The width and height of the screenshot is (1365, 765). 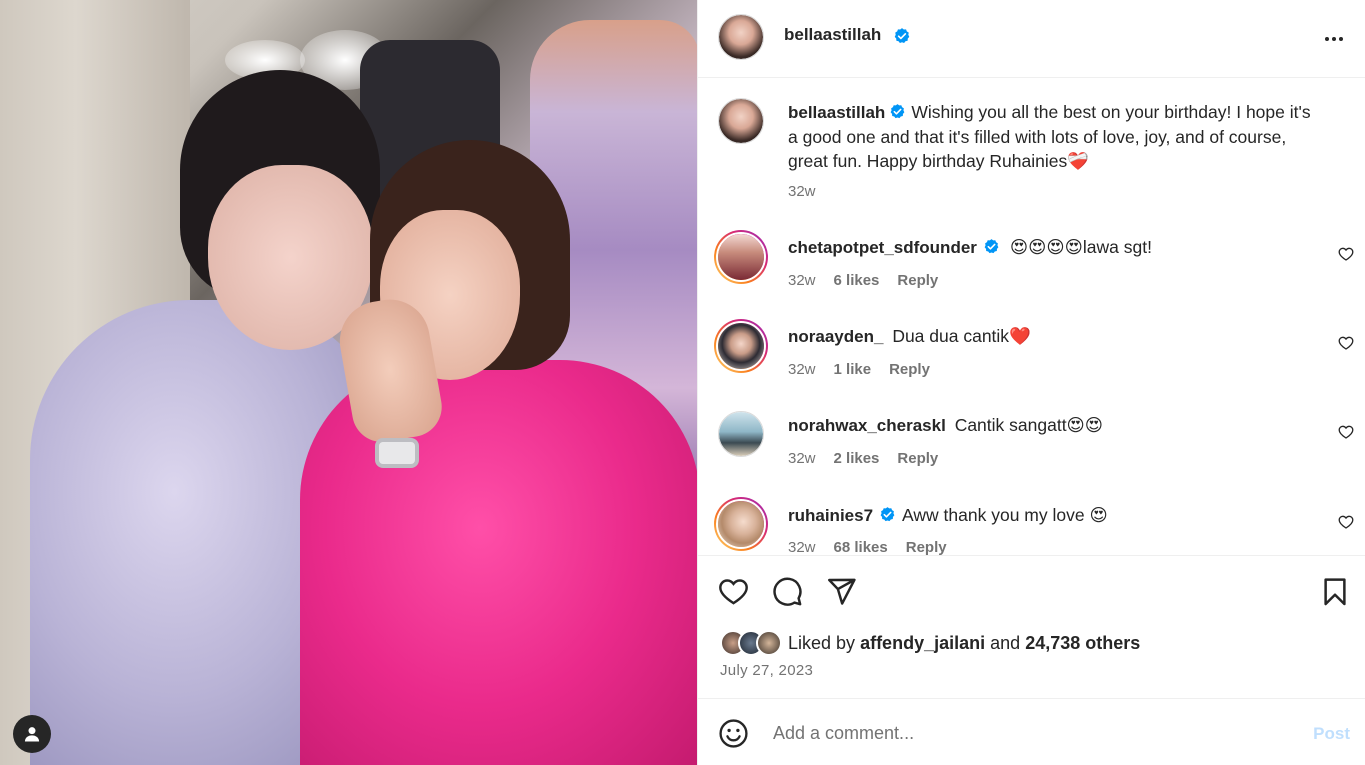 I want to click on post-date: July 27, 2023, so click(x=766, y=670).